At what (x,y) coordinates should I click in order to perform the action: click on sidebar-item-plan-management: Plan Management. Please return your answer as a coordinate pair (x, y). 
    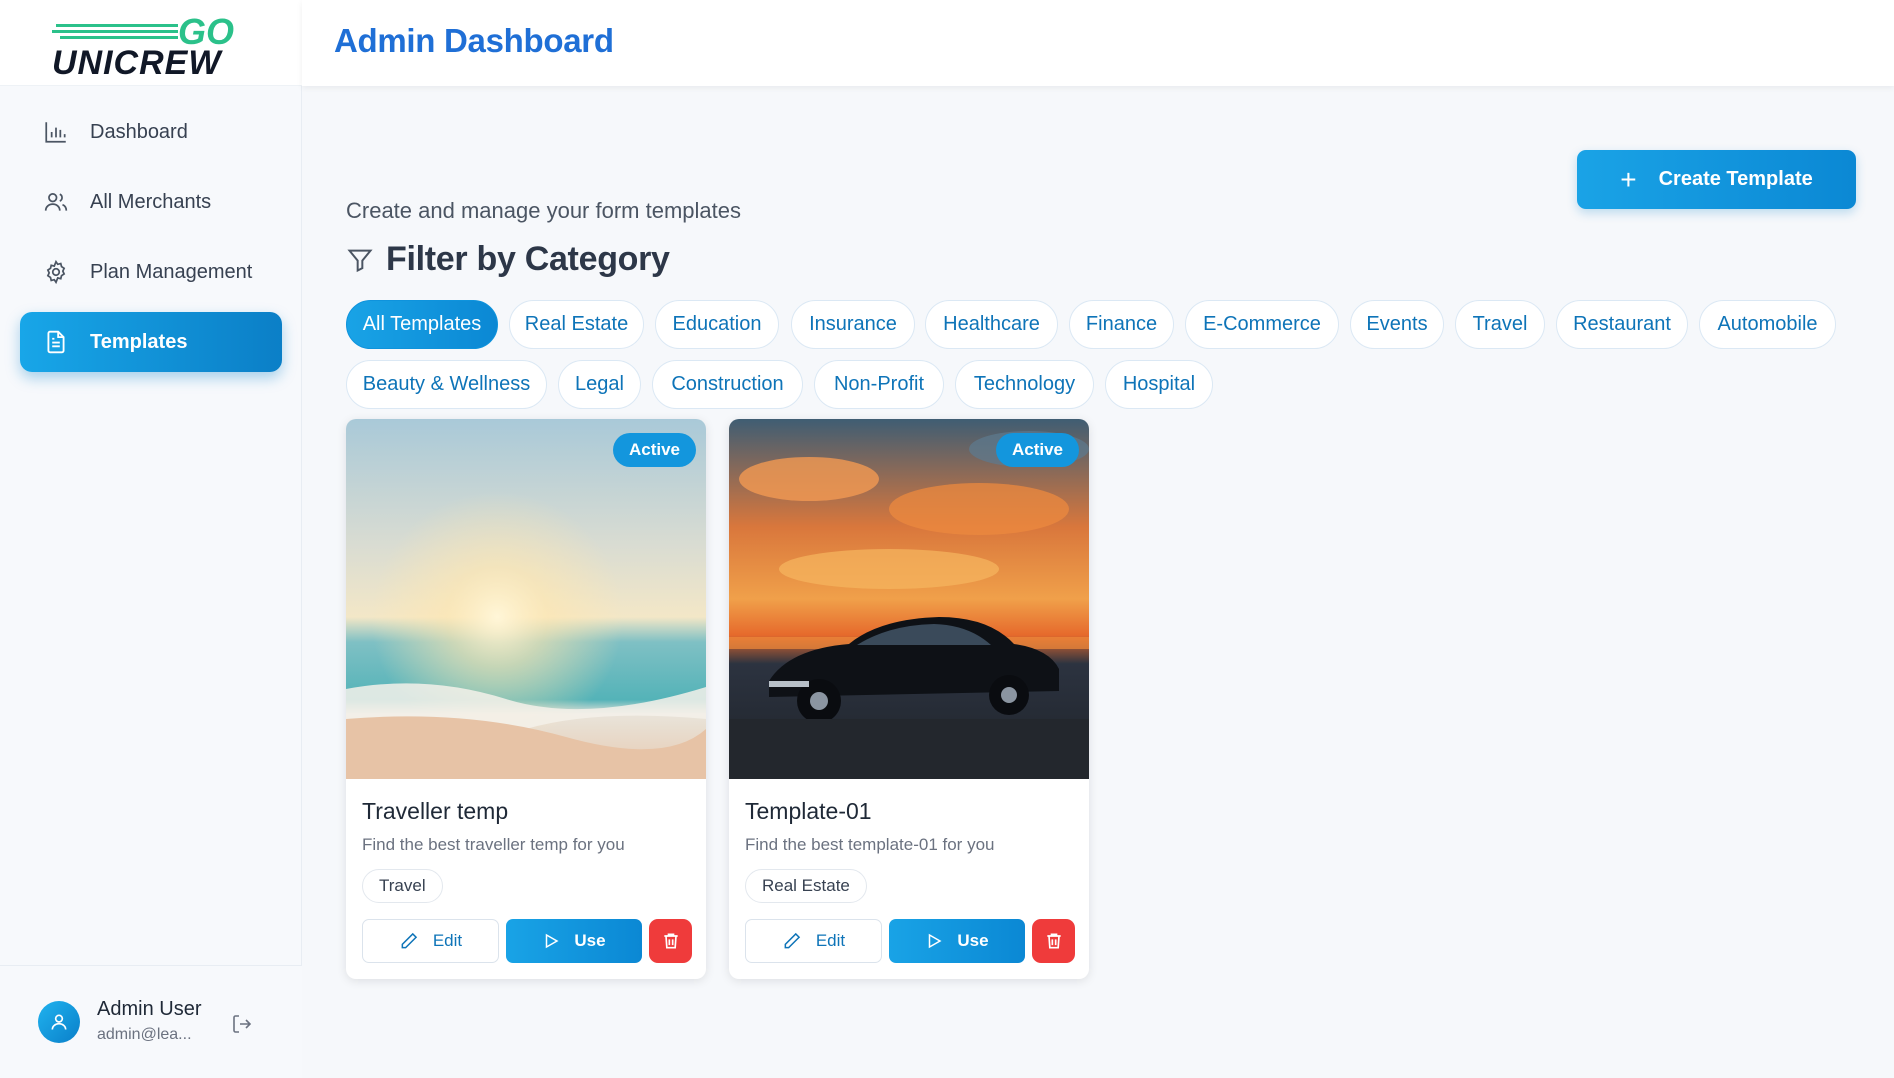
    Looking at the image, I should click on (151, 272).